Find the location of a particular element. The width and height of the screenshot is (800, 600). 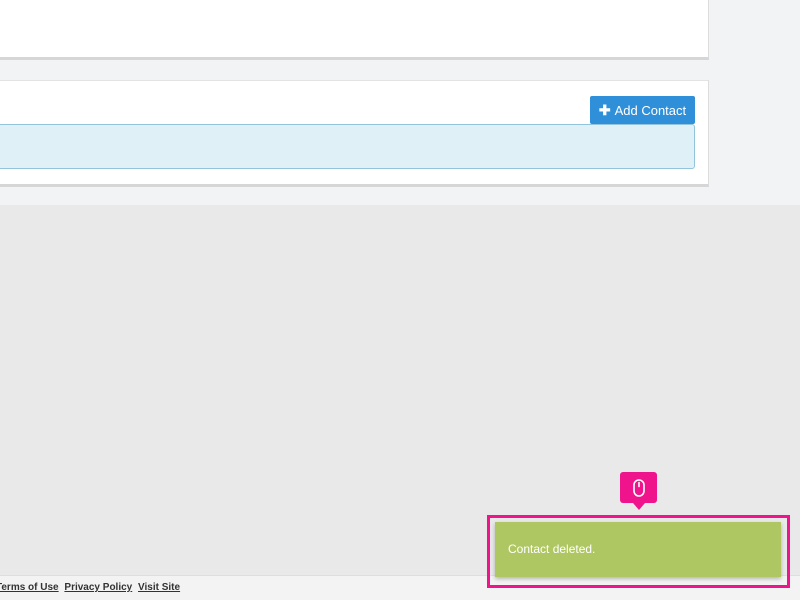

mouse-marker is located at coordinates (638, 491).